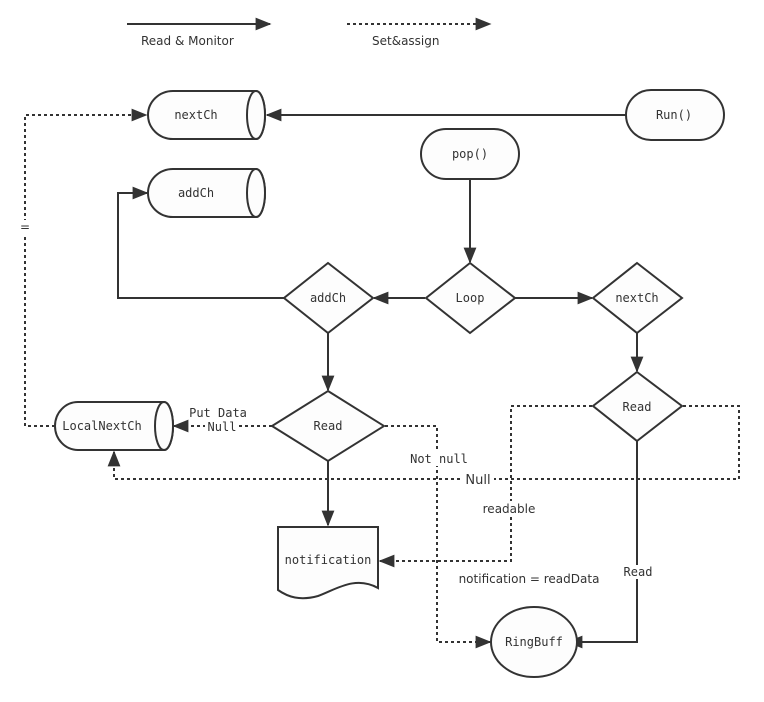 This screenshot has height=702, width=764. I want to click on node-nextch-decision: nextCh, so click(637, 298).